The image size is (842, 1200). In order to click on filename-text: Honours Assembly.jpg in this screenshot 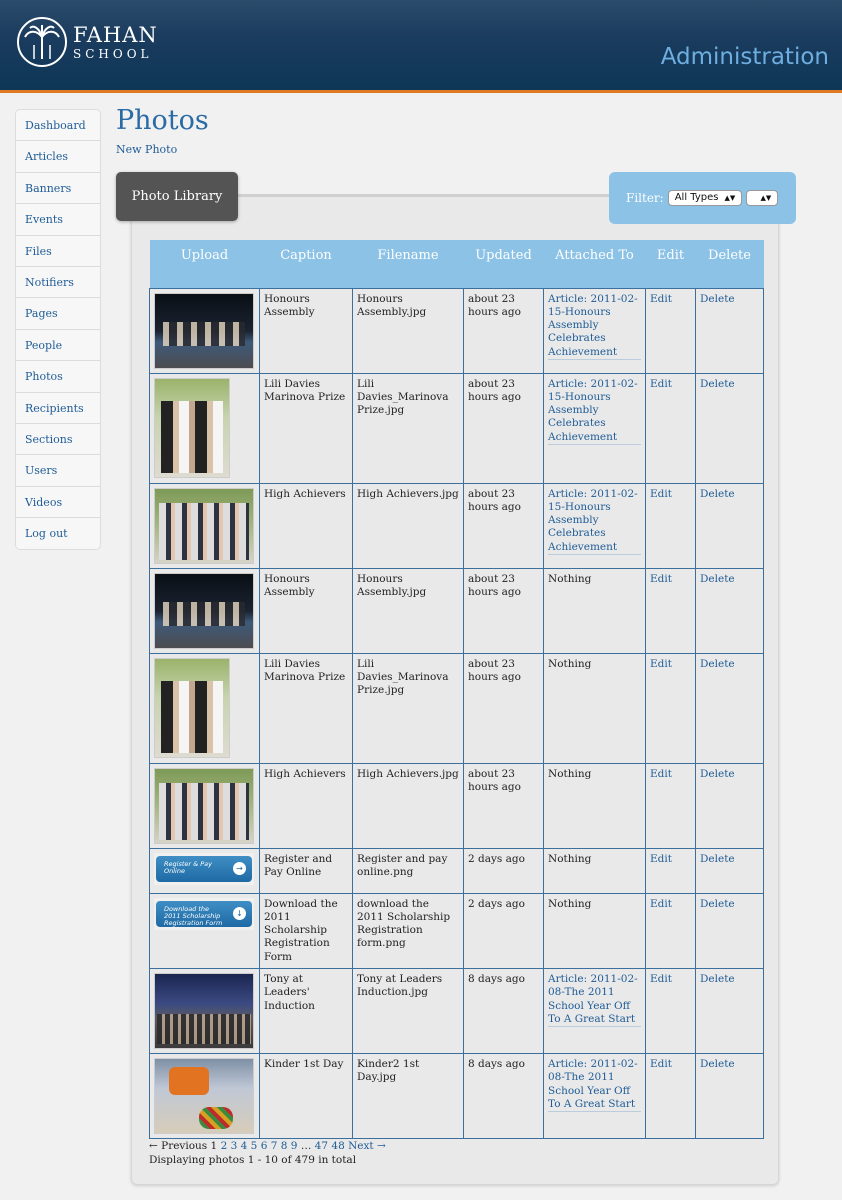, I will do `click(392, 305)`.